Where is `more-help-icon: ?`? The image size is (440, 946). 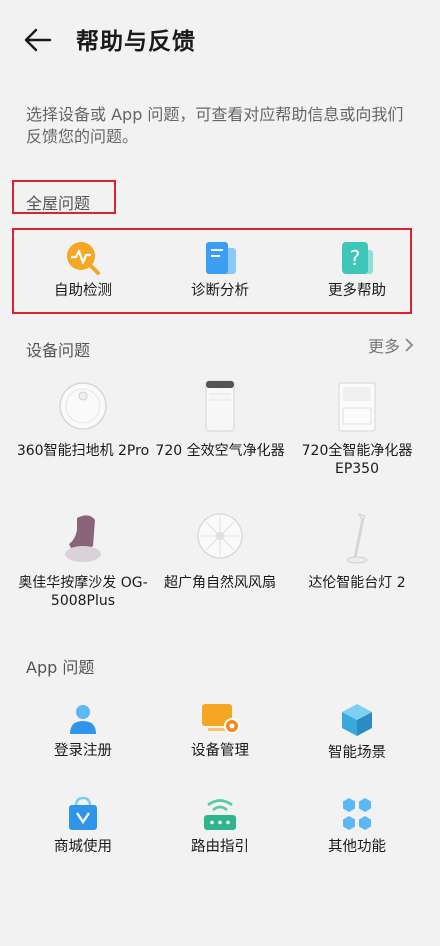 more-help-icon: ? is located at coordinates (357, 258).